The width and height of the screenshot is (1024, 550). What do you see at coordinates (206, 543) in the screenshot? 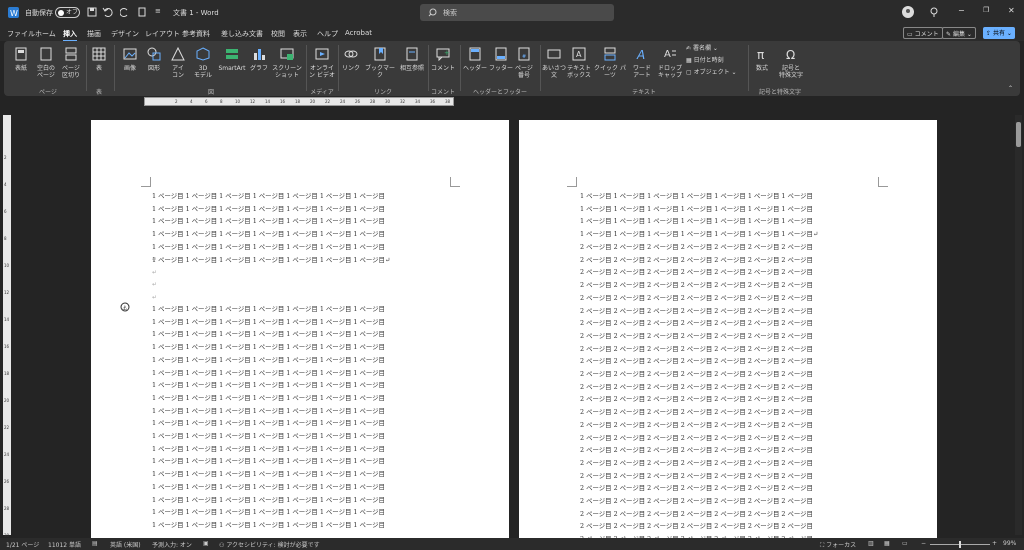
I see `macro-icon: ▣` at bounding box center [206, 543].